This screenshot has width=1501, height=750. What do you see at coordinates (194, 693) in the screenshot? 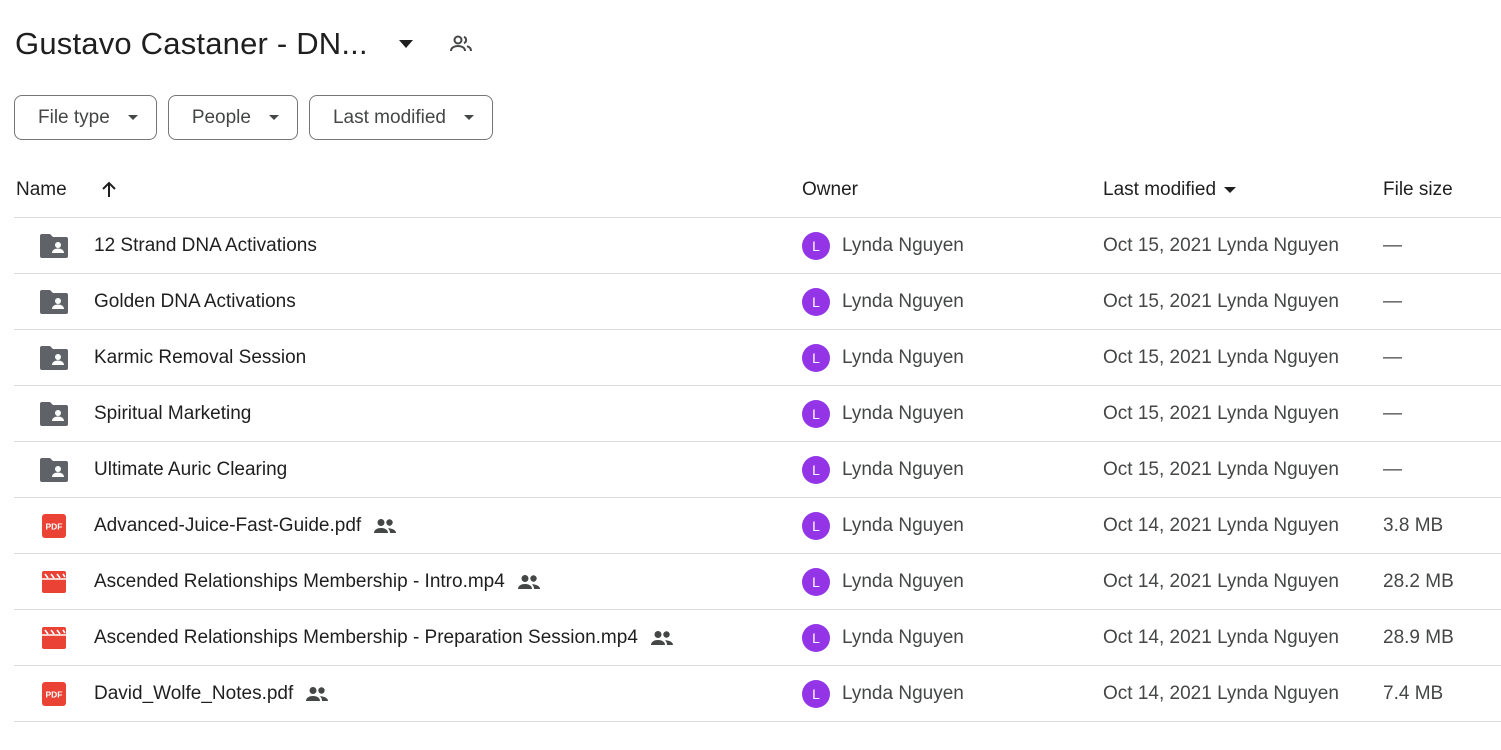
I see `file-name: David_Wolfe_Notes.pdf` at bounding box center [194, 693].